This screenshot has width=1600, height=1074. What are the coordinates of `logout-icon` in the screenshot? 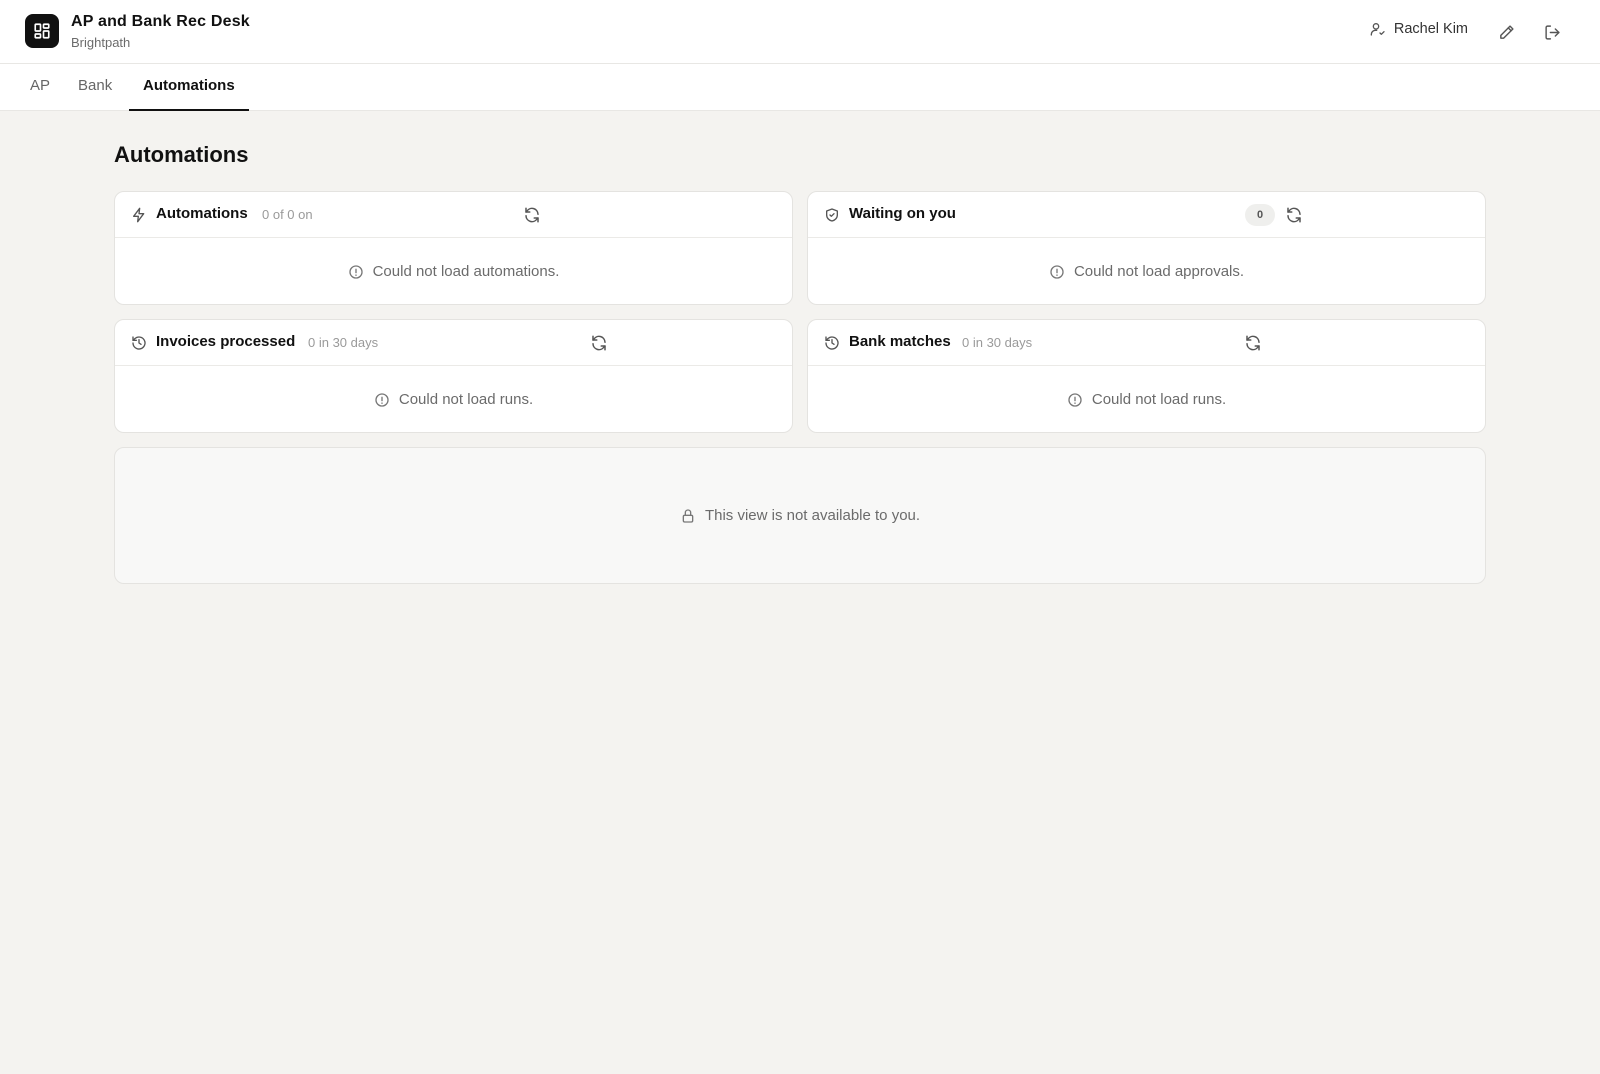 It's located at (1552, 32).